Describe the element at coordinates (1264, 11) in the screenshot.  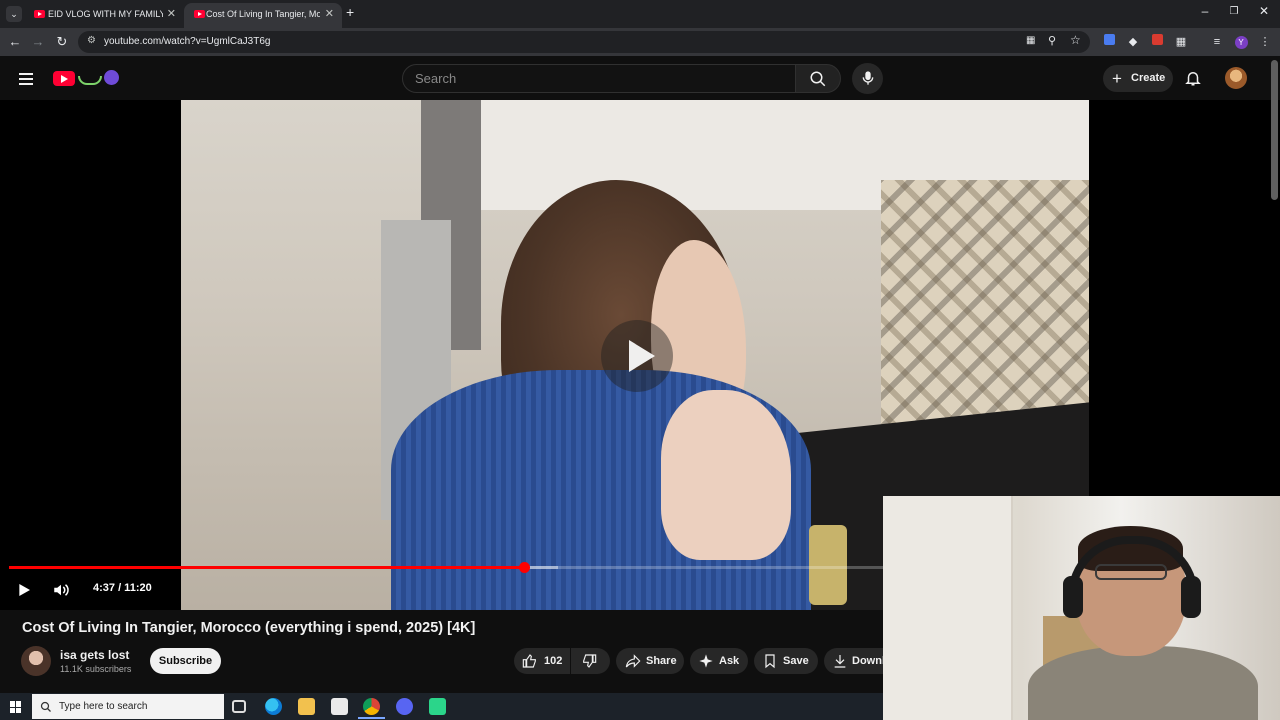
I see `window-close-icon: ✕` at that location.